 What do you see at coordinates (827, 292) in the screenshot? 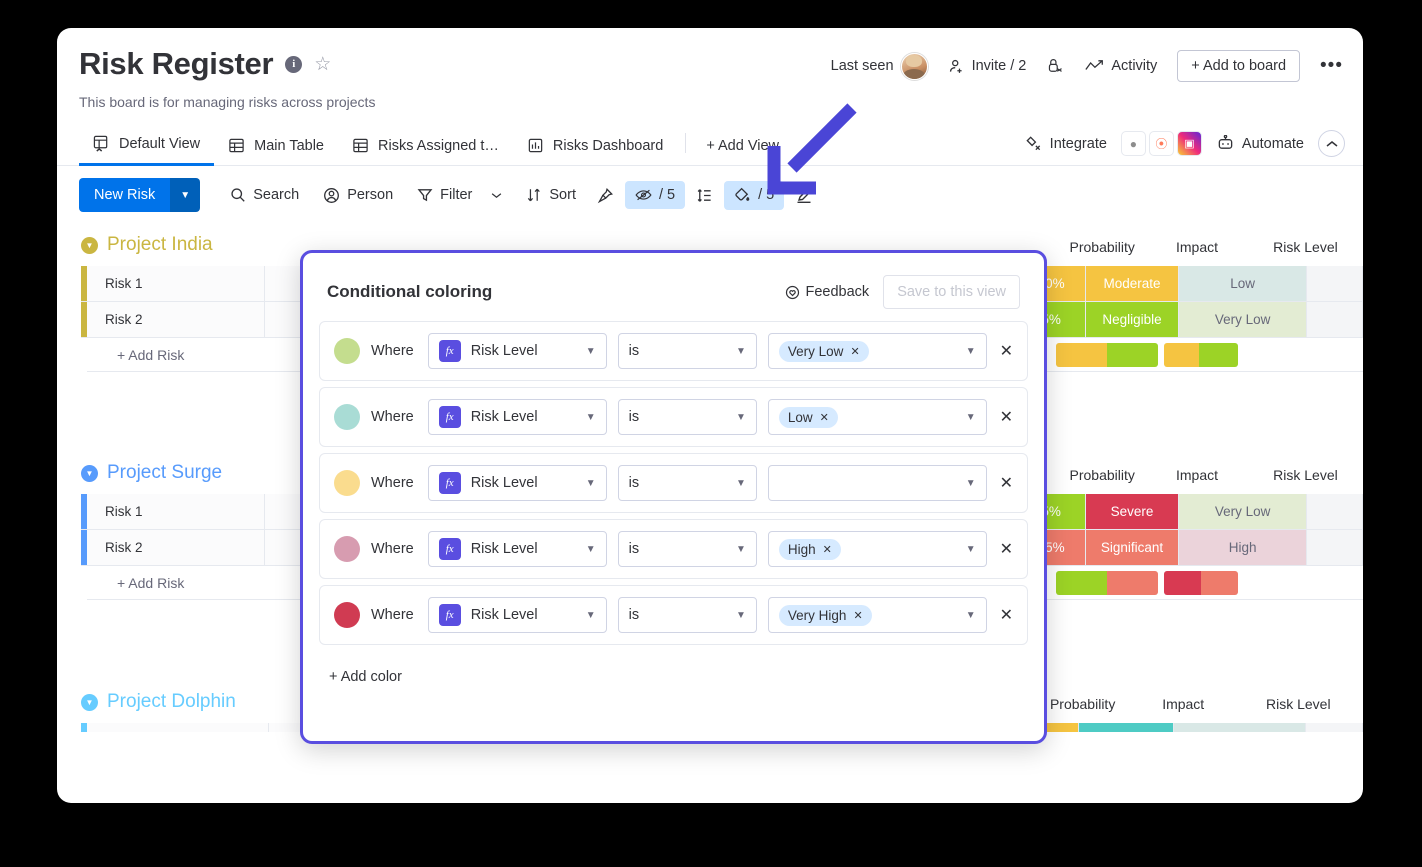
I see `feedback-button: Feedback` at bounding box center [827, 292].